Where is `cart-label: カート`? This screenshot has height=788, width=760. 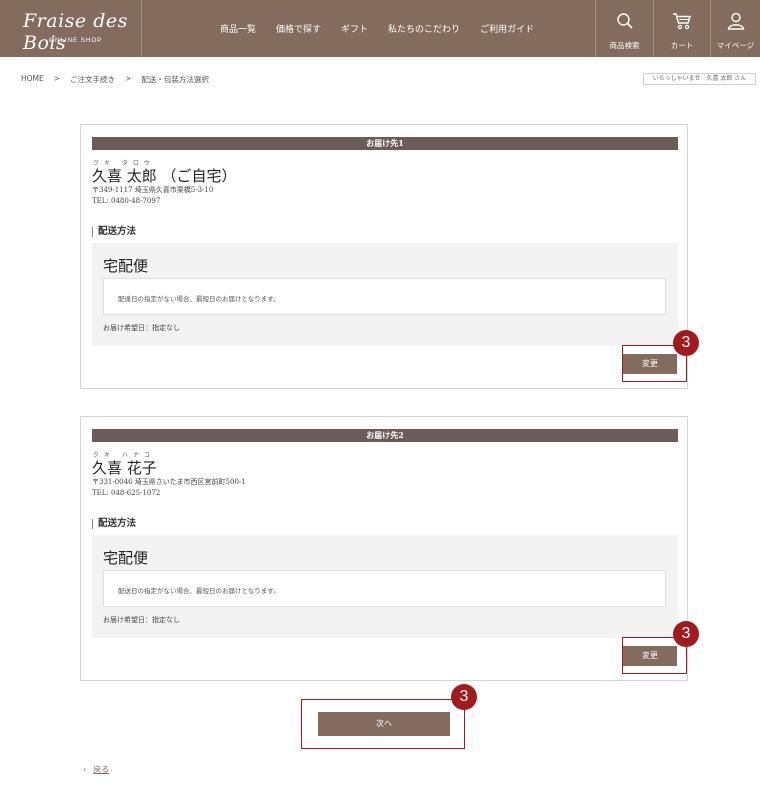 cart-label: カート is located at coordinates (682, 45).